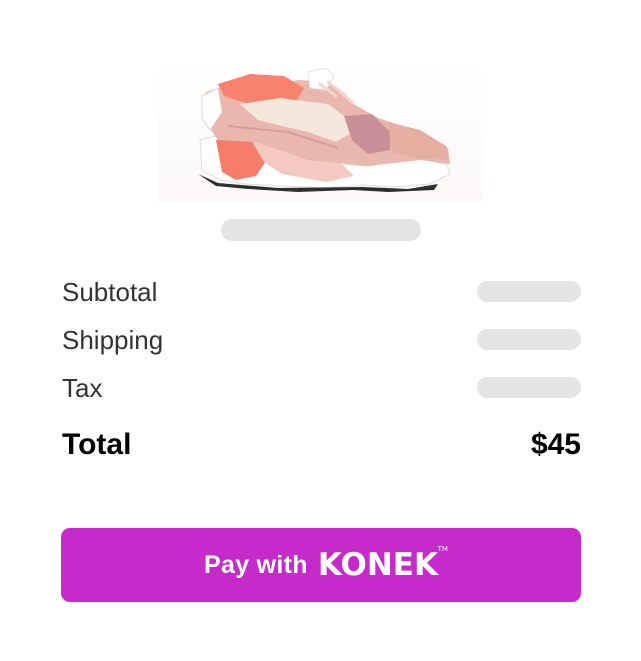 This screenshot has height=661, width=641. What do you see at coordinates (529, 387) in the screenshot?
I see `tax-value-placeholder` at bounding box center [529, 387].